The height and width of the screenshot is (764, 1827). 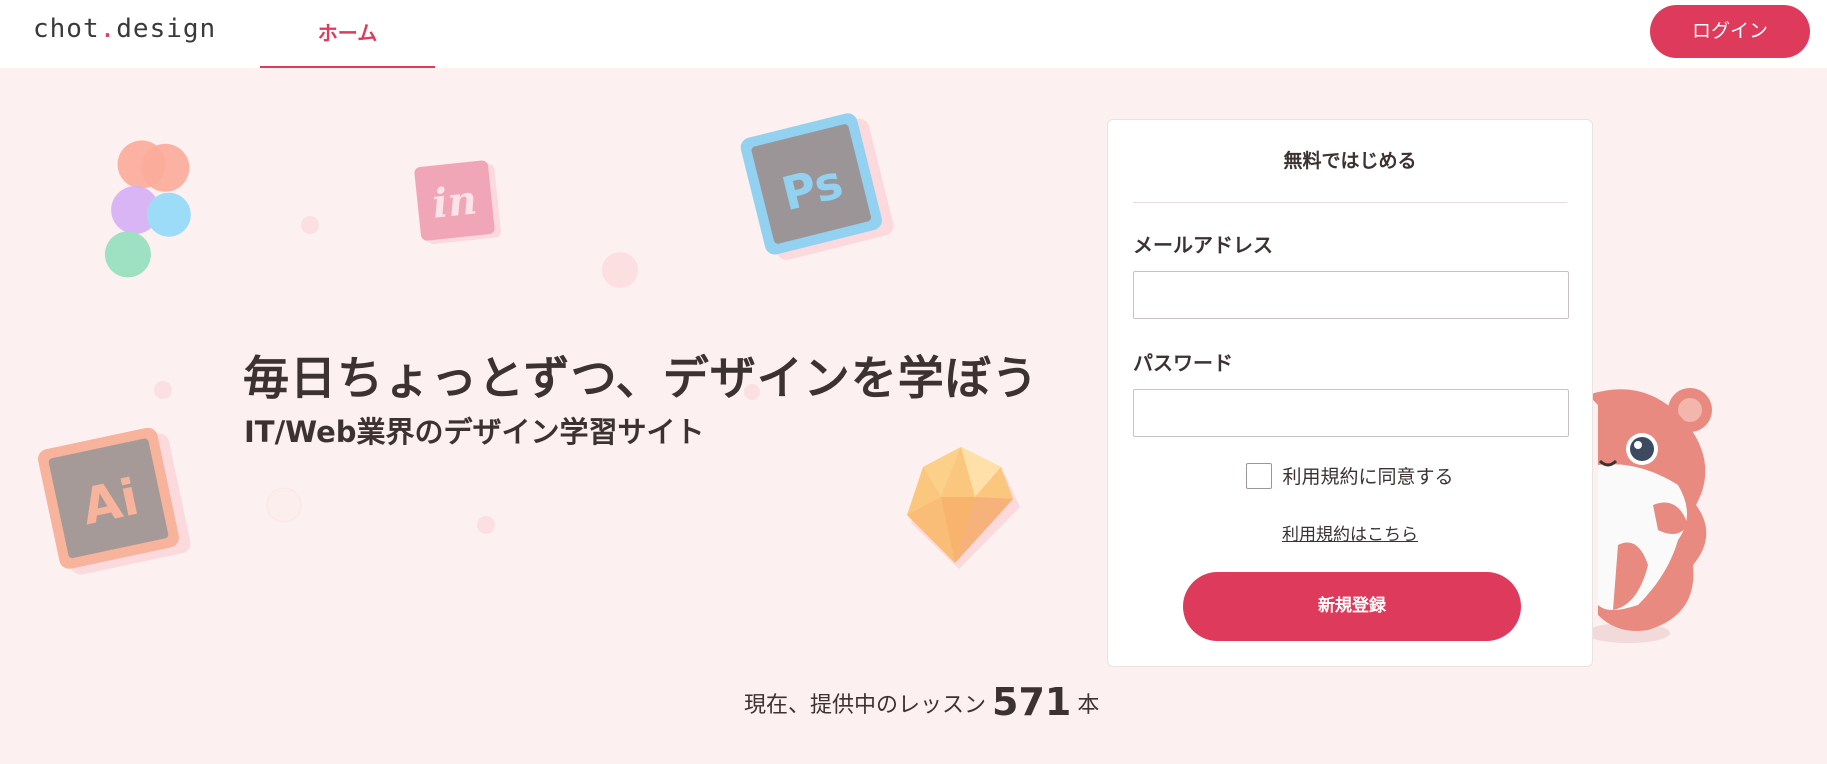 I want to click on hero-title: 毎日ちょっとずつ、デザインを学ぼう, so click(x=641, y=378).